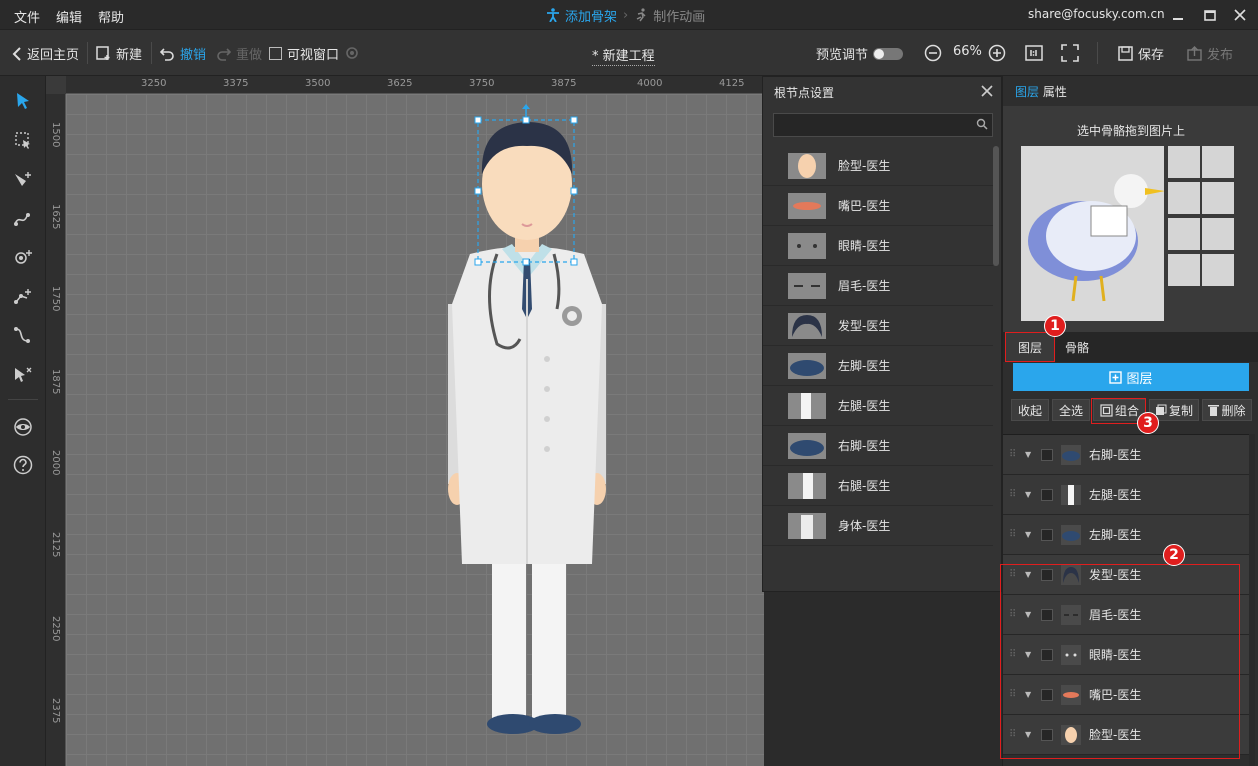 This screenshot has width=1258, height=766. Describe the element at coordinates (318, 83) in the screenshot. I see `ruler-label: 3500` at that location.